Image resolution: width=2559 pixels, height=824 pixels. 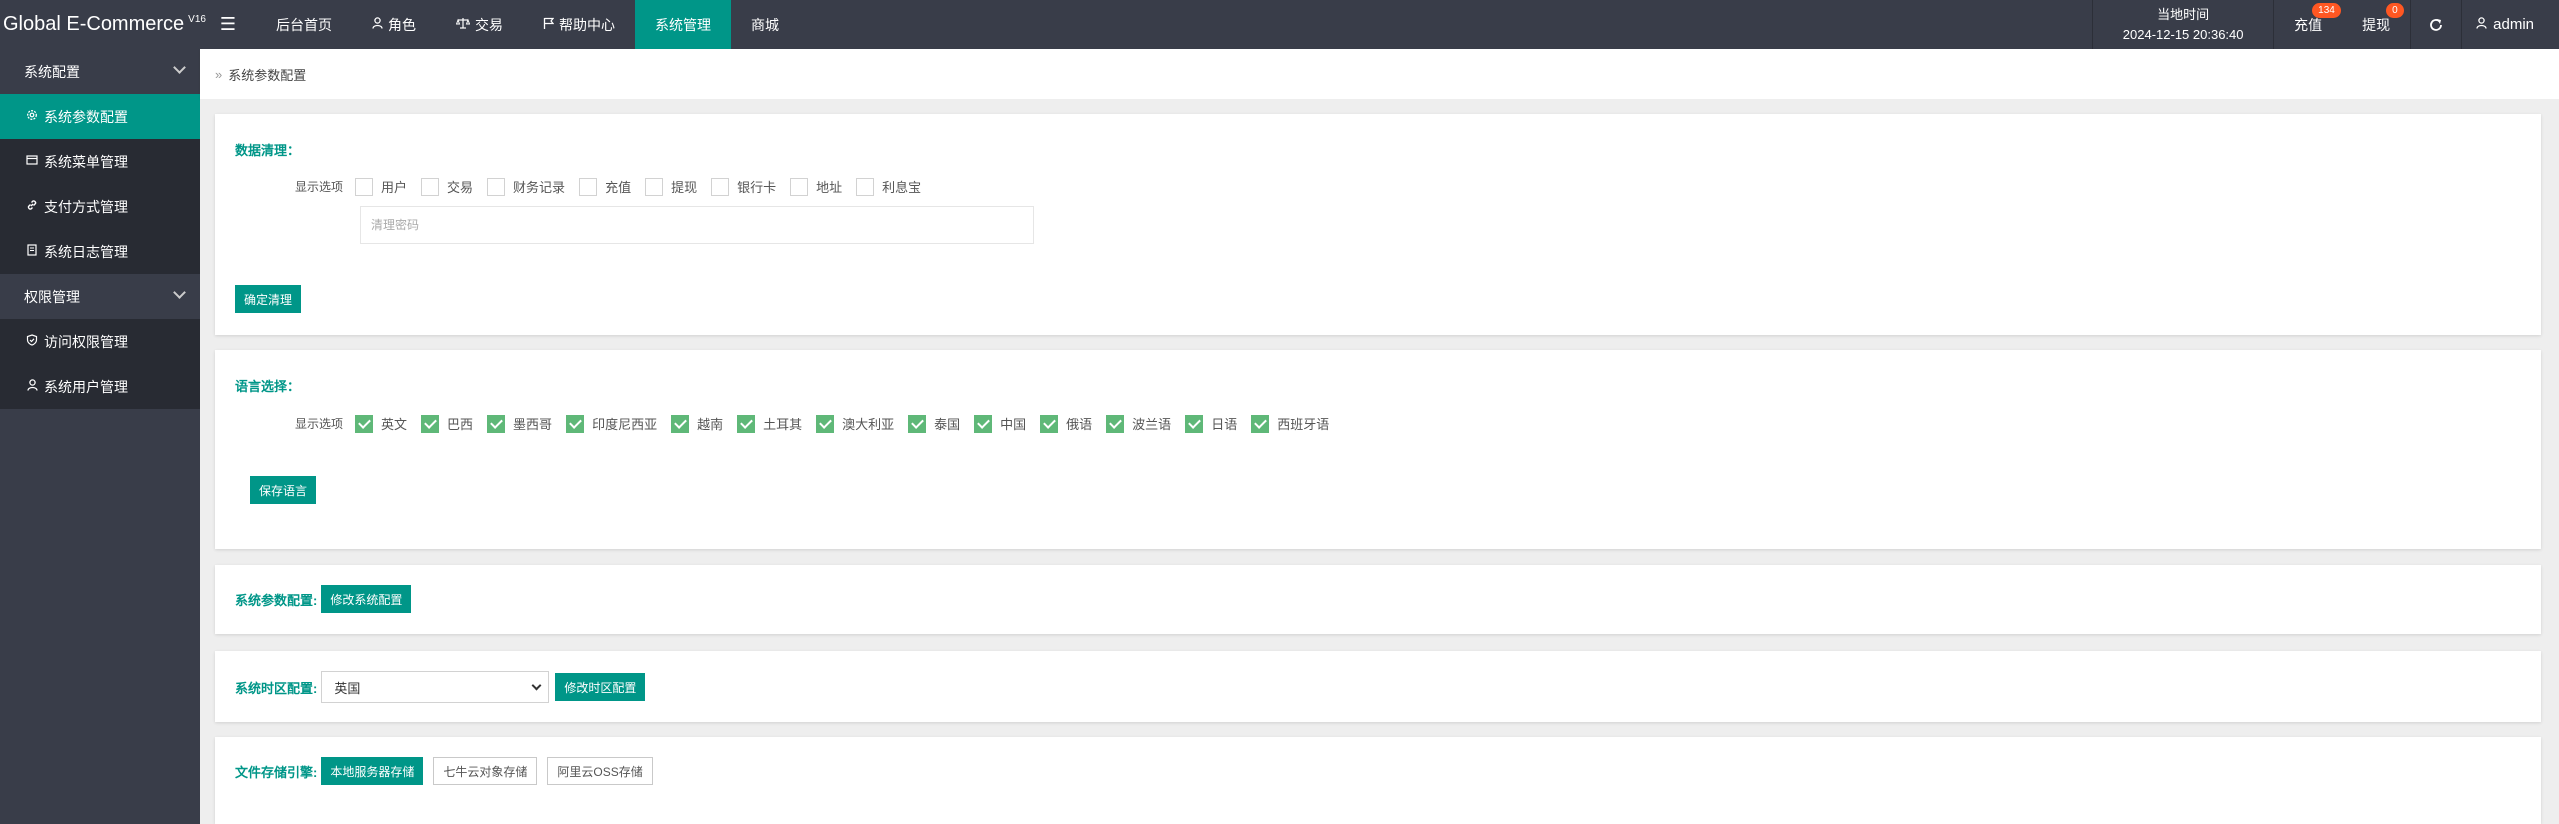 What do you see at coordinates (366, 599) in the screenshot?
I see `edit-system-config-button: 修改系统配置` at bounding box center [366, 599].